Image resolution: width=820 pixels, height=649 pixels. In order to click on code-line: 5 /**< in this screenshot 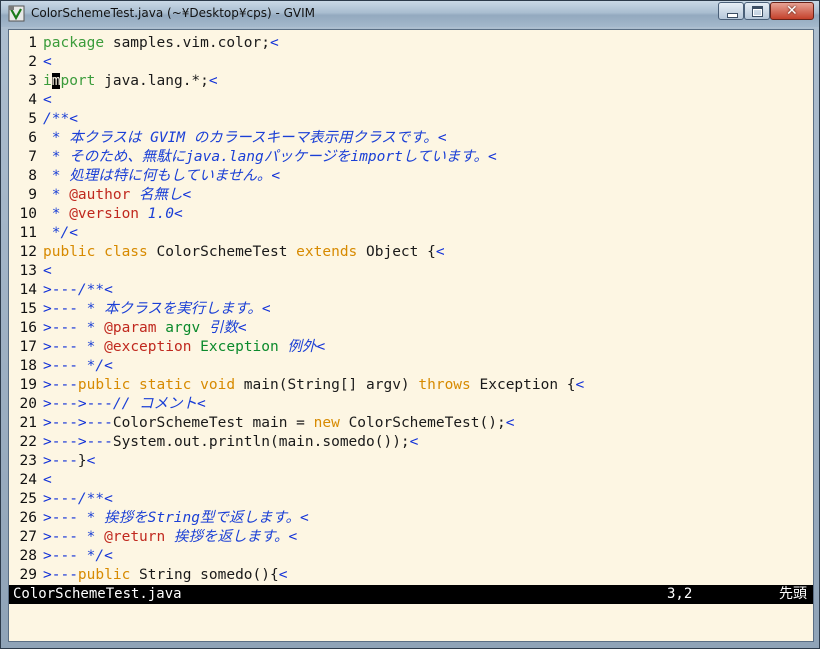, I will do `click(411, 119)`.